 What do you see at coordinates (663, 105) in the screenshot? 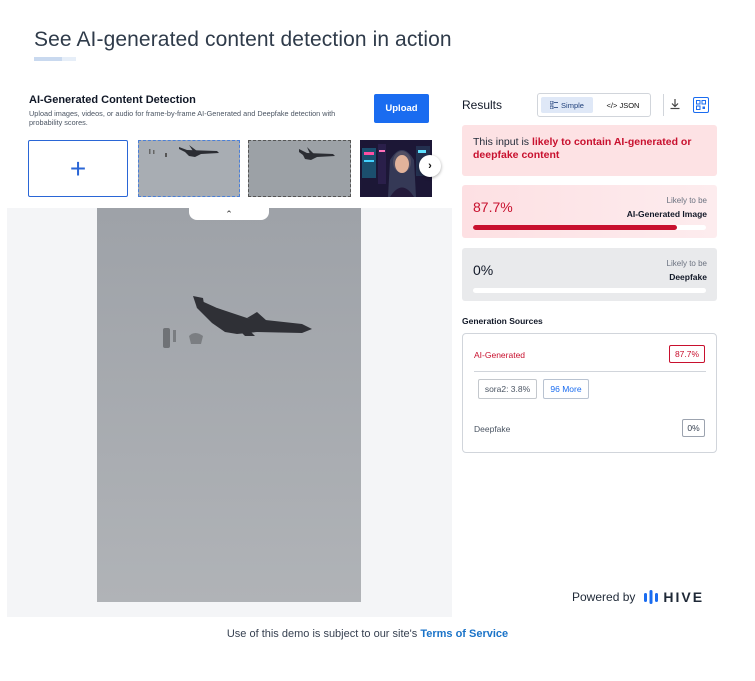
I see `toolbar-divider` at bounding box center [663, 105].